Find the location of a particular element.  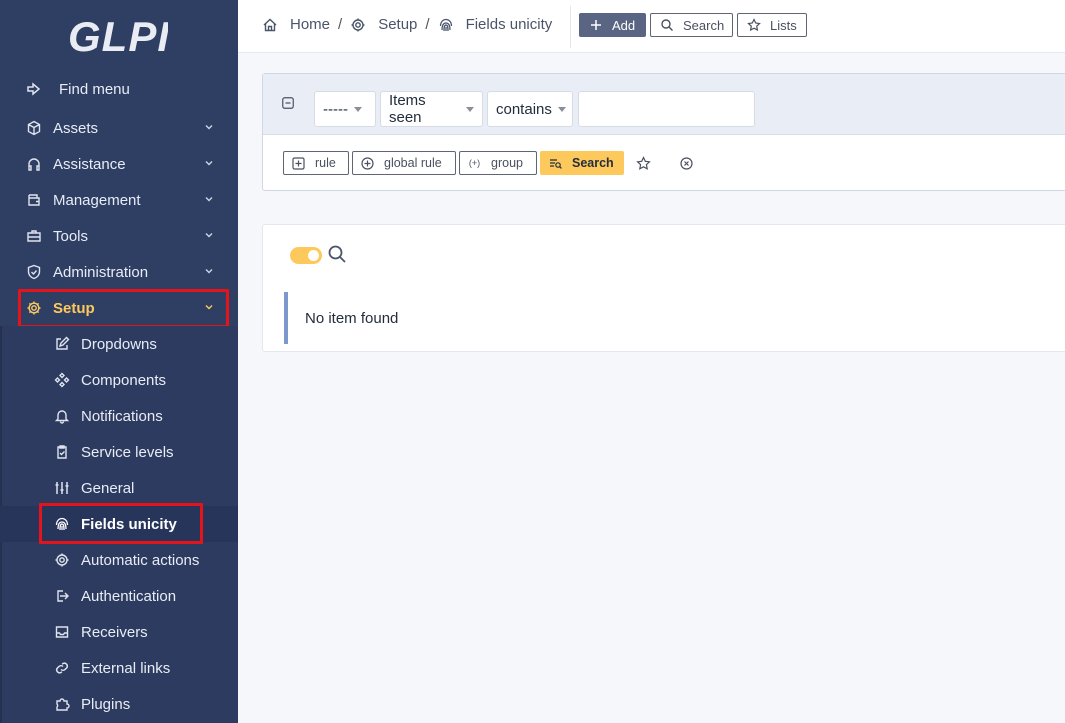

sidebar-item-label: Setup is located at coordinates (74, 308).